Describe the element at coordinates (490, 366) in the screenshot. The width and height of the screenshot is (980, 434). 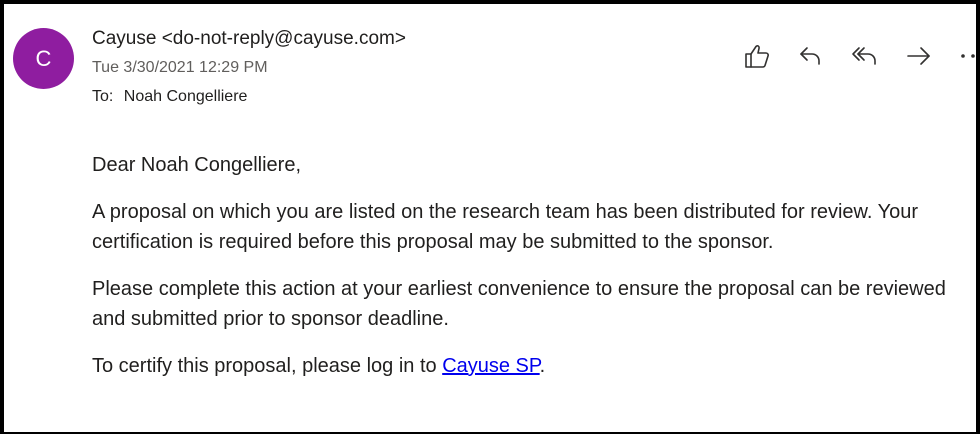
I see `cayuse-sp-link: Cayuse SP` at that location.